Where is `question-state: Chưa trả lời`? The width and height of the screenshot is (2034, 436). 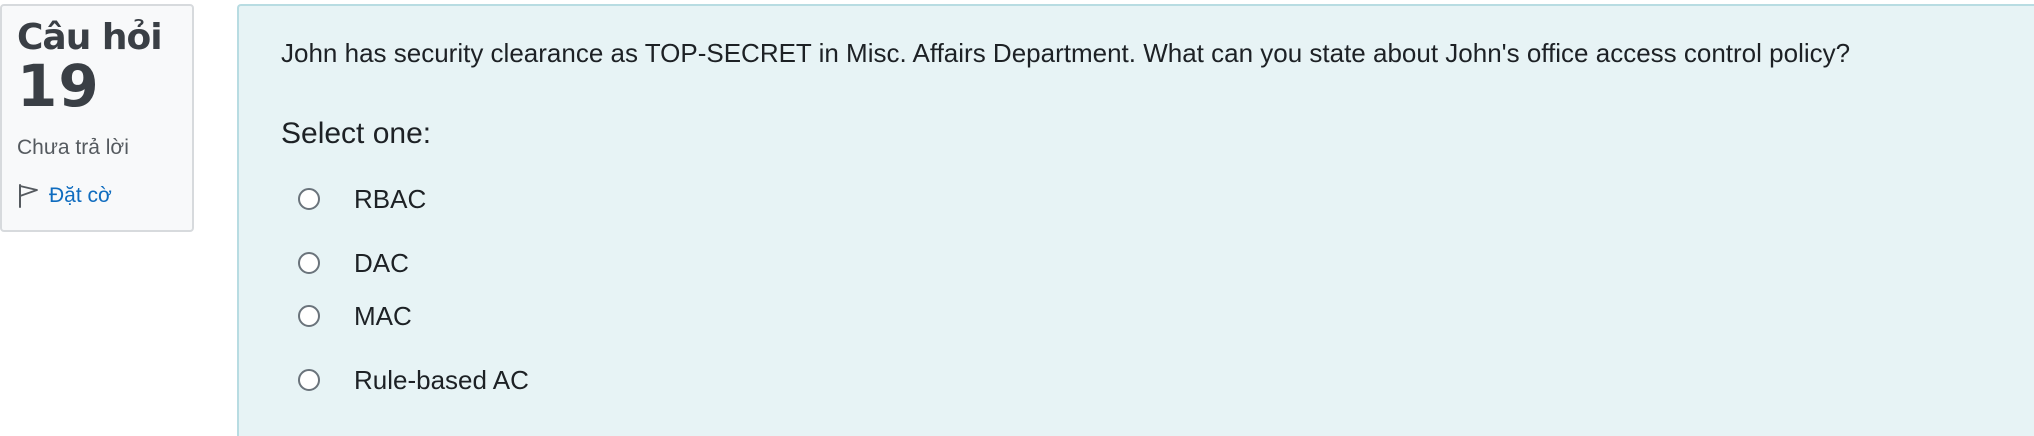
question-state: Chưa trả lời is located at coordinates (73, 147).